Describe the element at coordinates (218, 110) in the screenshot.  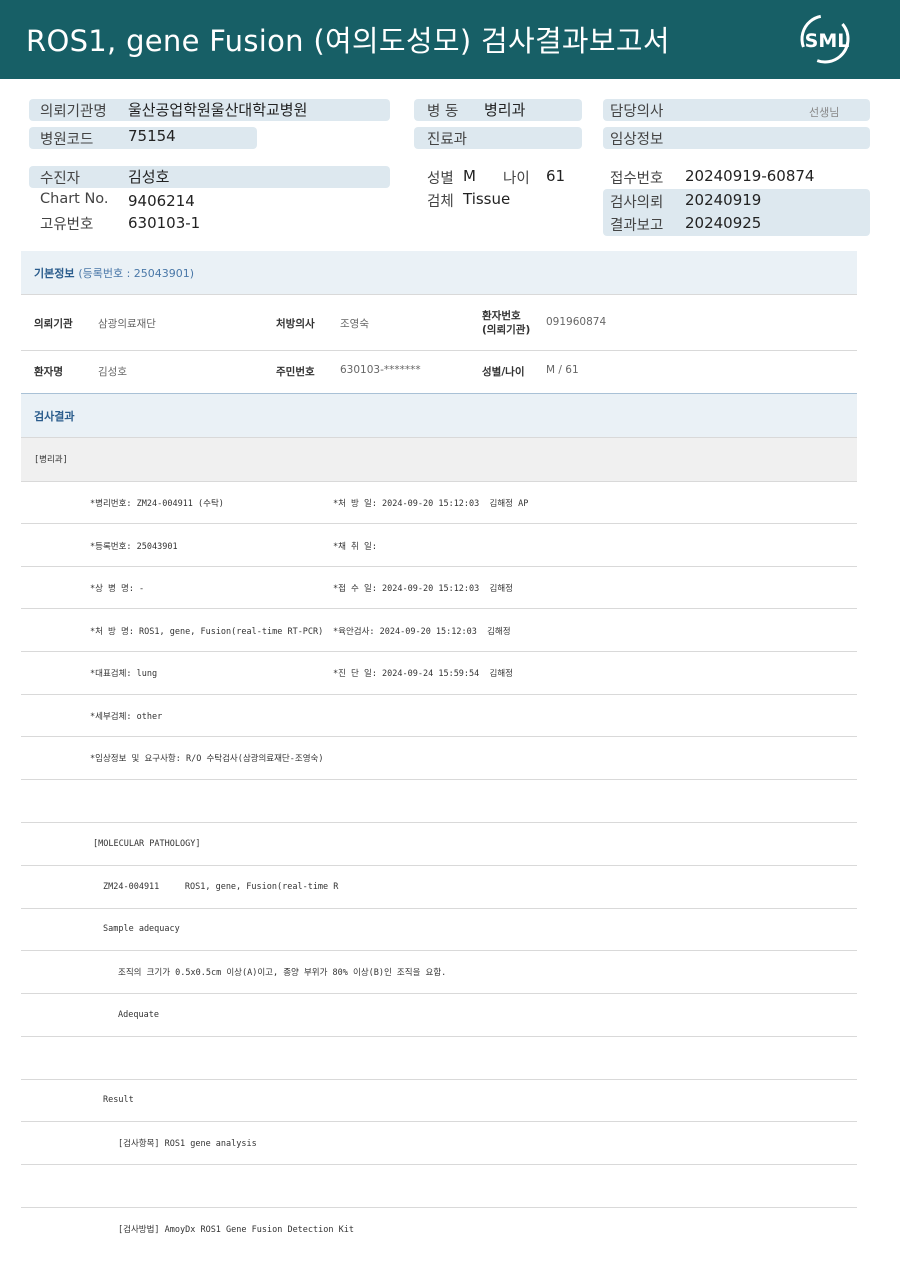
I see `institution-value: 울산공업학원울산대학교병원` at that location.